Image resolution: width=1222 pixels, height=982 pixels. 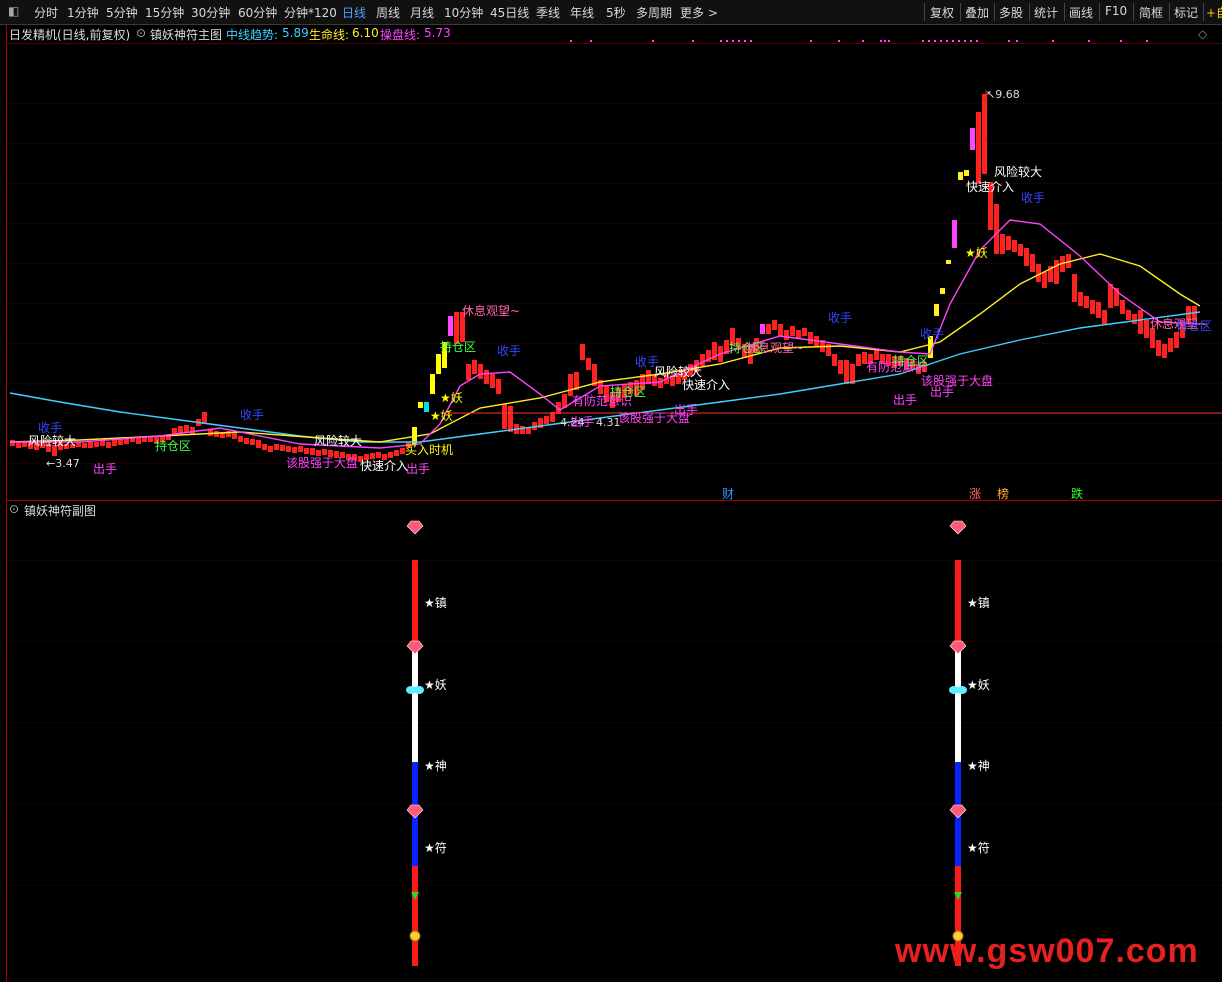 What do you see at coordinates (354, 12) in the screenshot?
I see `tab-daily: 日线` at bounding box center [354, 12].